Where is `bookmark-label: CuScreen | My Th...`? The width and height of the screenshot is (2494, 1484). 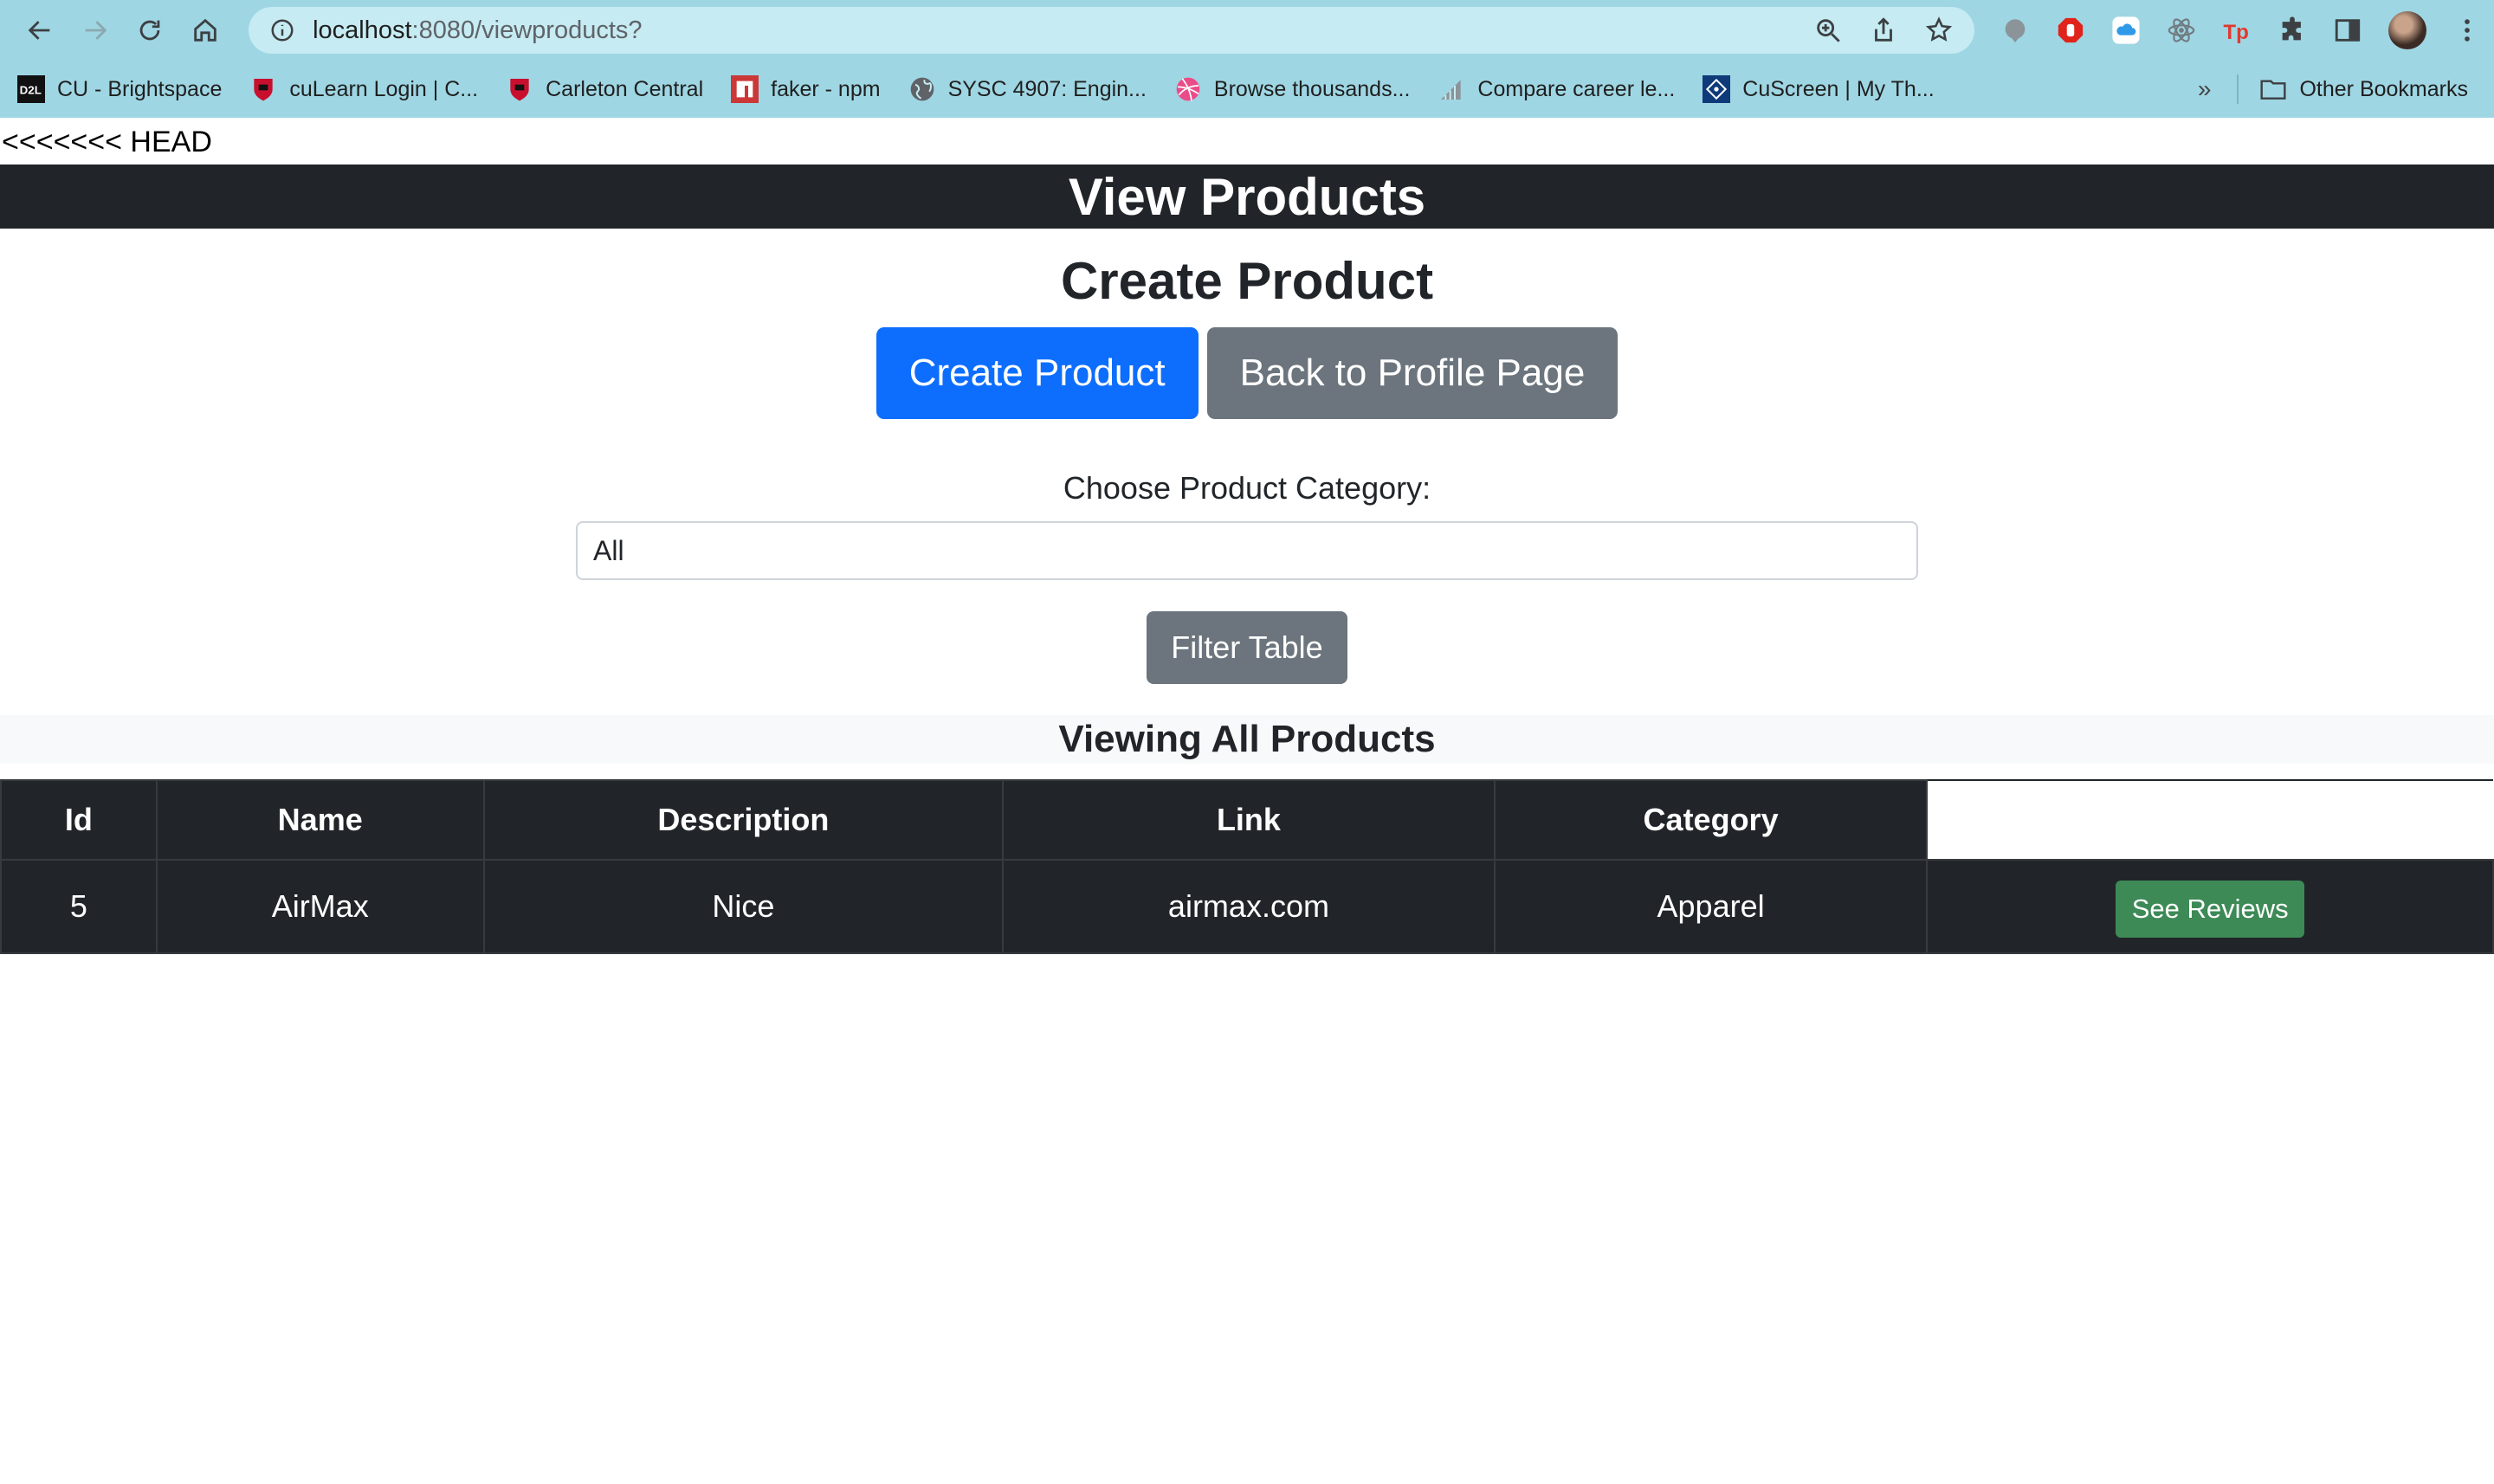
bookmark-label: CuScreen | My Th... is located at coordinates (1839, 88).